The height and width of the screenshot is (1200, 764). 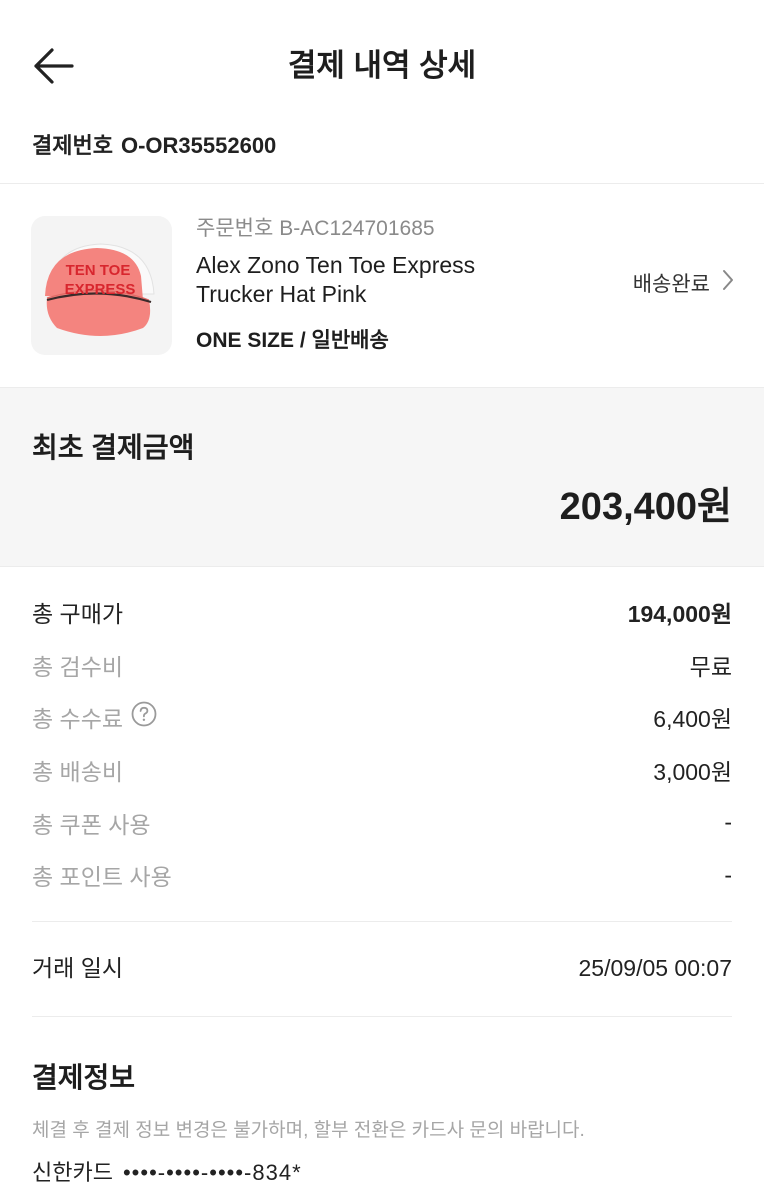 What do you see at coordinates (72, 145) in the screenshot?
I see `payment-number-label: 결제번호` at bounding box center [72, 145].